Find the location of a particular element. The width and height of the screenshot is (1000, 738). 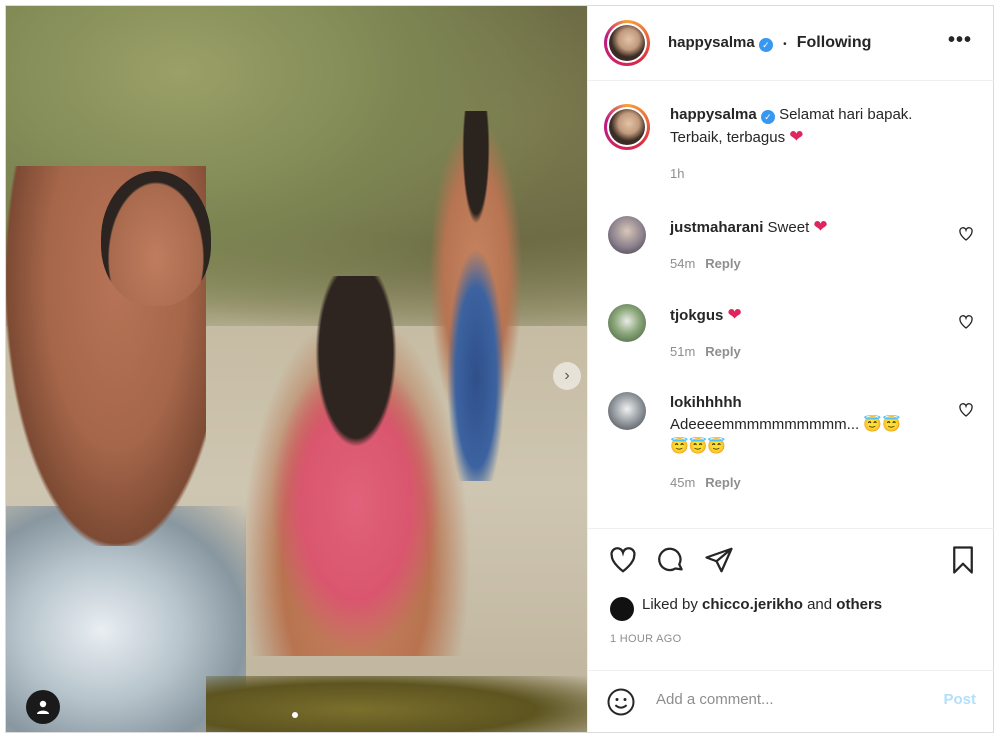

comment-username: tjokgus is located at coordinates (696, 315).